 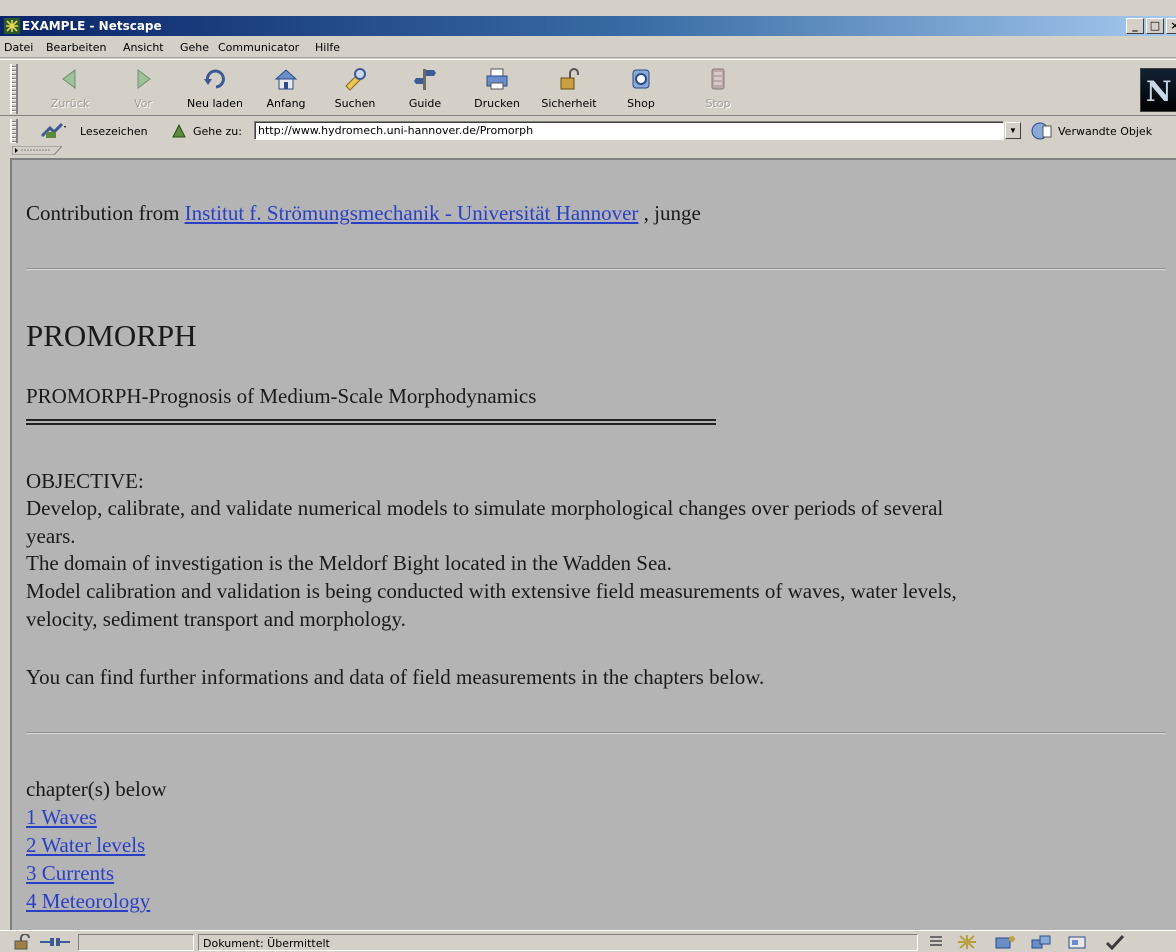 I want to click on subtitle-double-rule, so click(x=371, y=422).